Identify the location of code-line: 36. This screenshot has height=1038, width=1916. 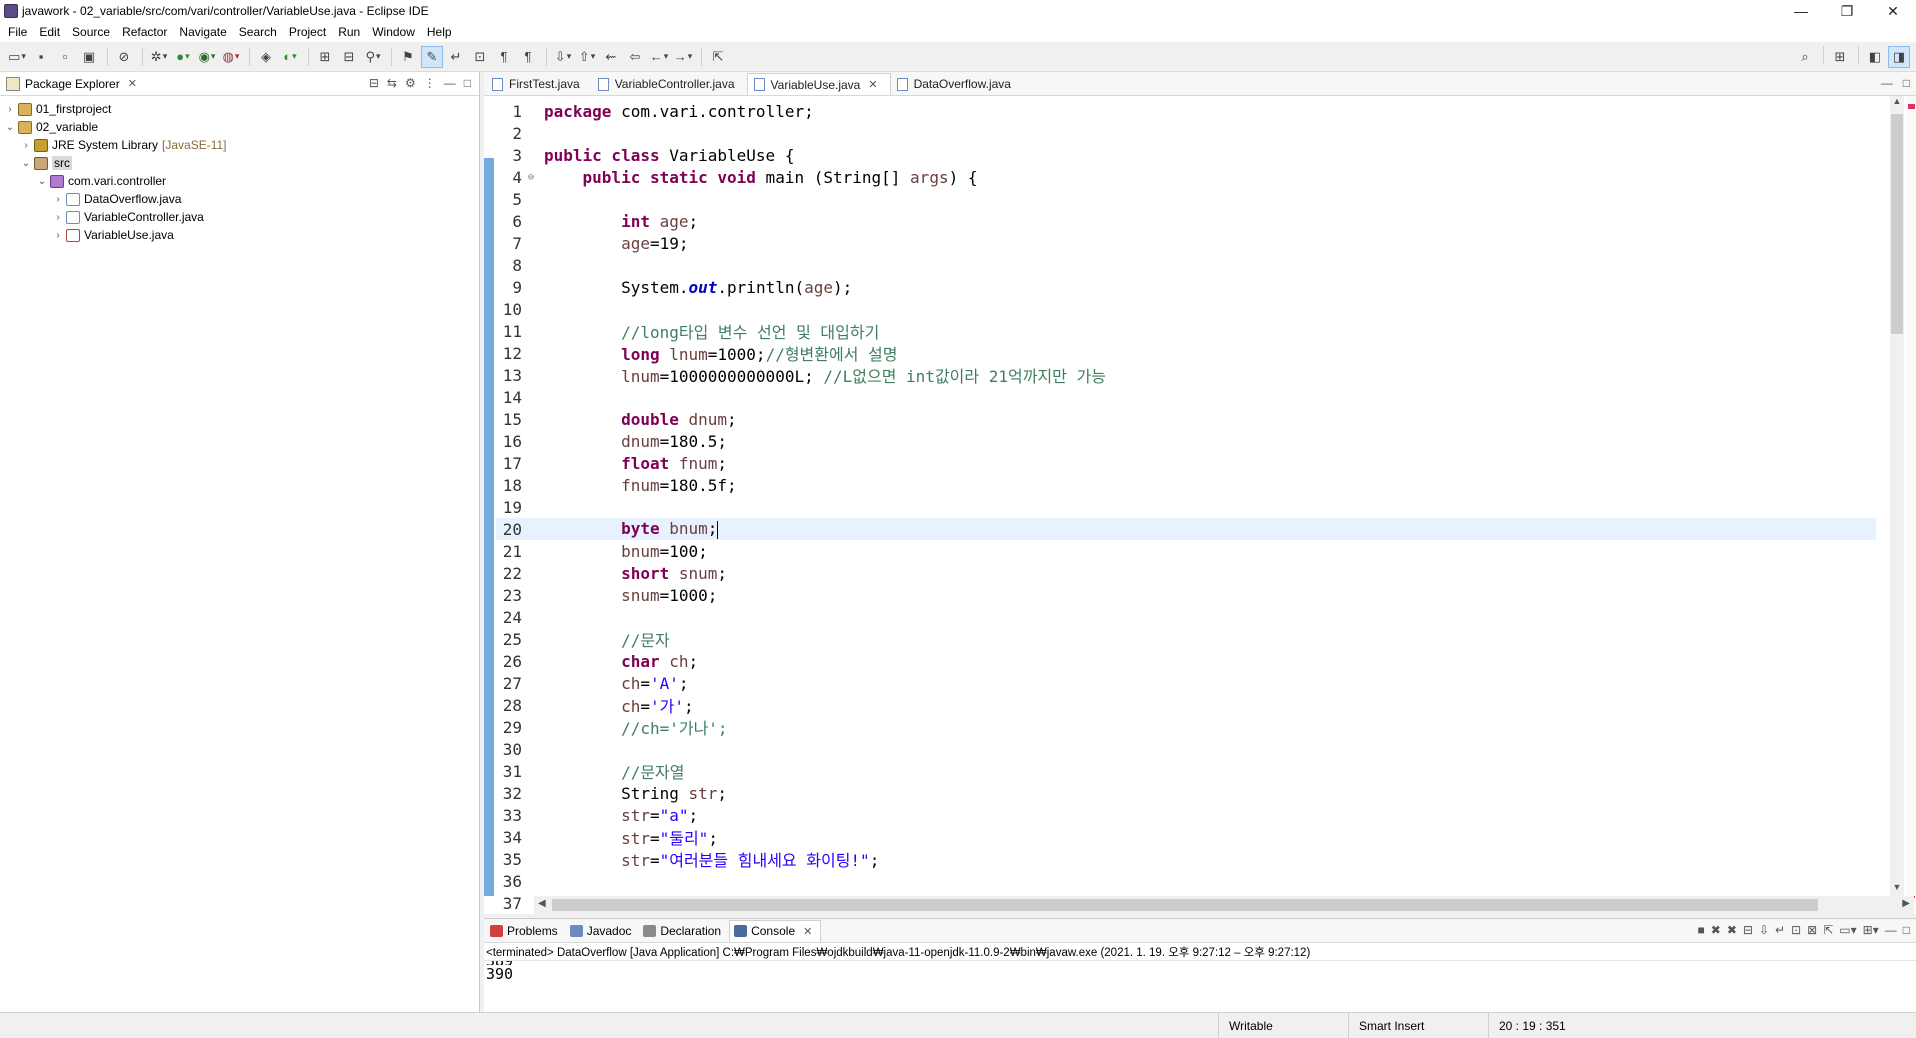
(1186, 881).